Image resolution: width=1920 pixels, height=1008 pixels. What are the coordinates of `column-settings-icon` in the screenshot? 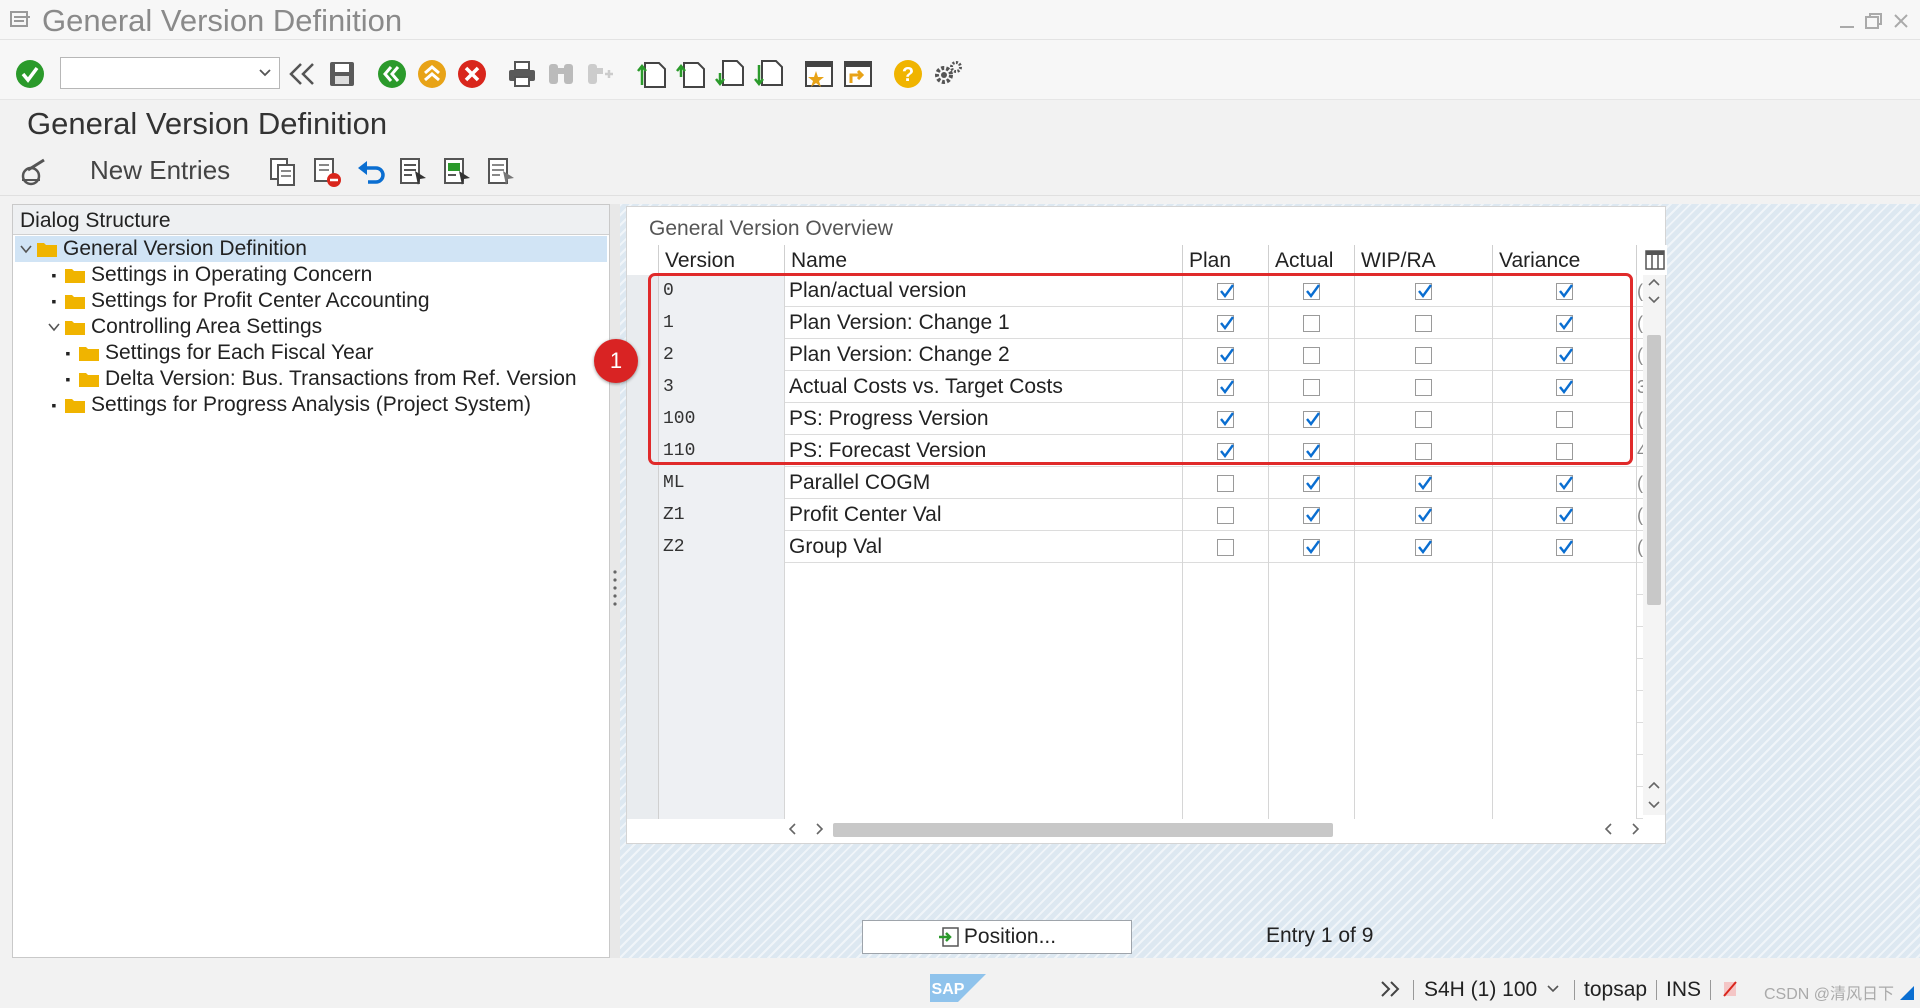 It's located at (1655, 260).